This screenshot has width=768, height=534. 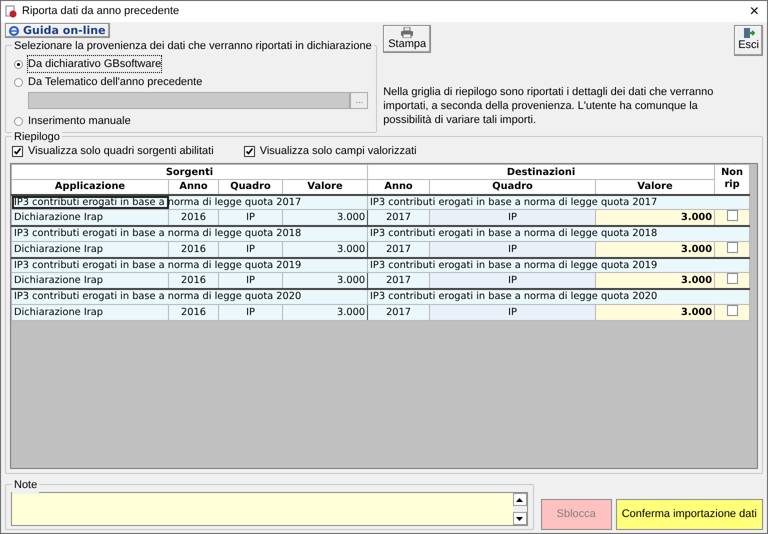 I want to click on down-arrow-icon, so click(x=520, y=518).